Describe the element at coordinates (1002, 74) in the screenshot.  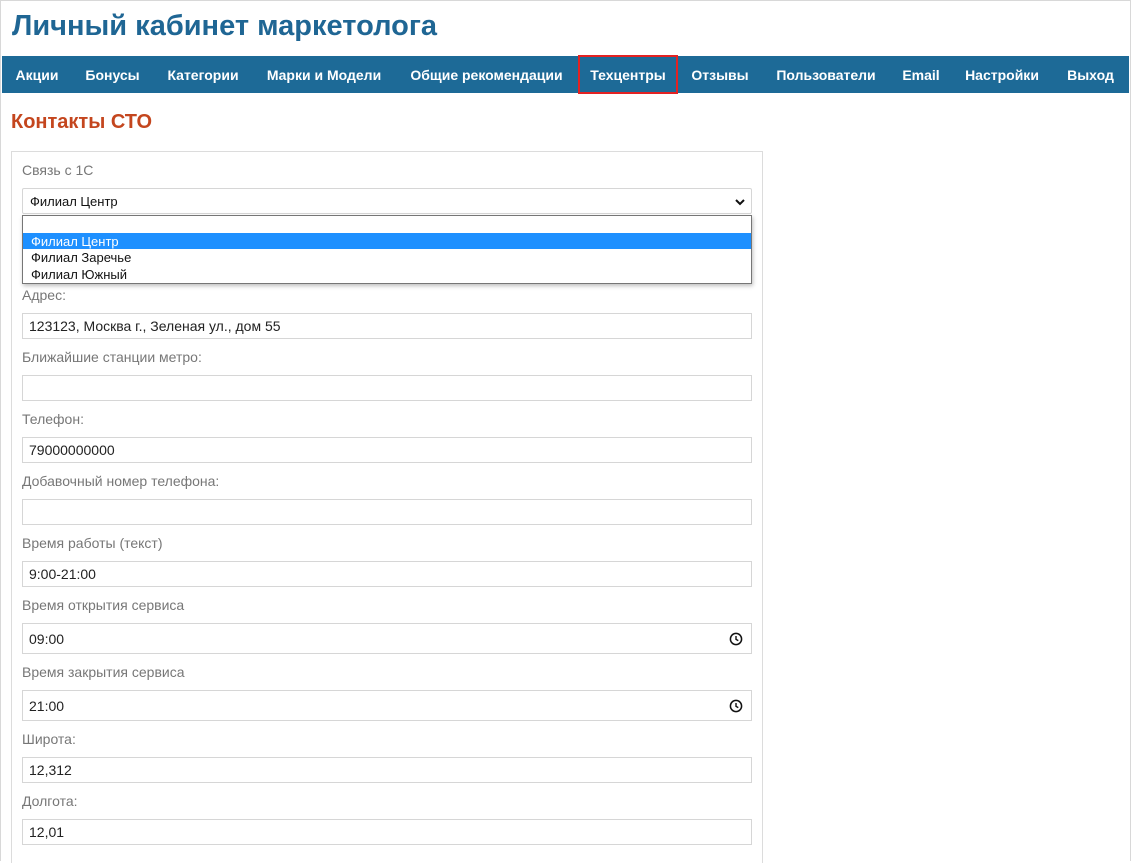
I see `nav-item-settings: Настройки` at that location.